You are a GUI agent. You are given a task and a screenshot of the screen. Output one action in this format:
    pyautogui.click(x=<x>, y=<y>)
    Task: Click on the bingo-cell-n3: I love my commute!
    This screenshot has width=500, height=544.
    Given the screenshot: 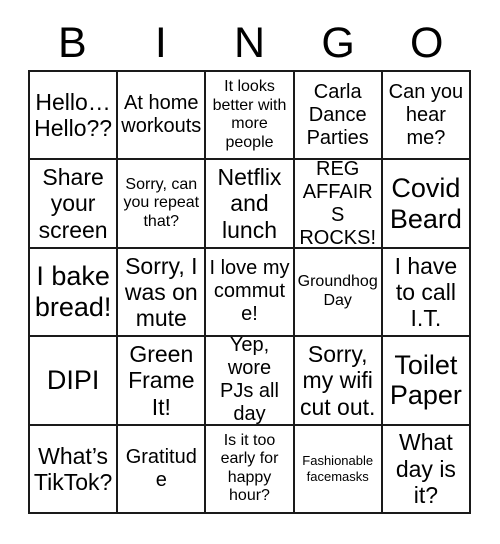 What is the action you would take?
    pyautogui.click(x=250, y=293)
    